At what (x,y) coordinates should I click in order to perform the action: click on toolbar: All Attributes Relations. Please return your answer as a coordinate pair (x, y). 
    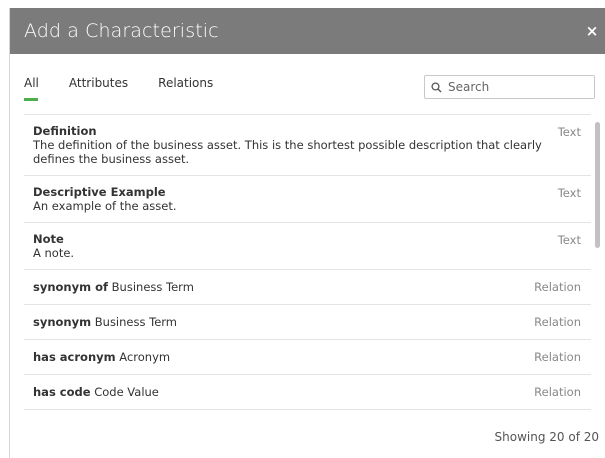
    Looking at the image, I should click on (310, 92).